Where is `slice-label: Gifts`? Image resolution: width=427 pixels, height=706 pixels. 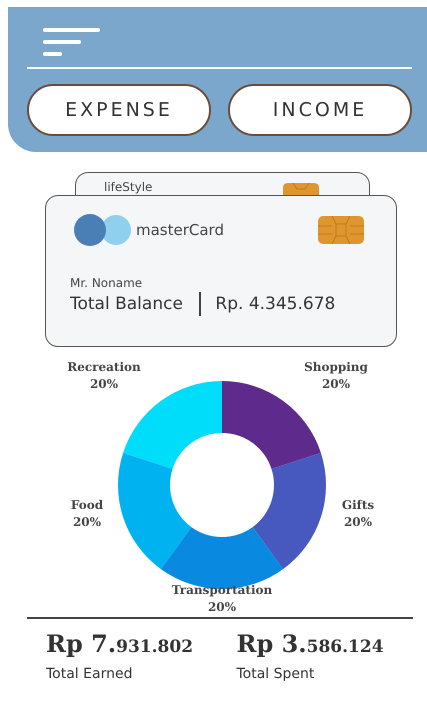
slice-label: Gifts is located at coordinates (358, 505).